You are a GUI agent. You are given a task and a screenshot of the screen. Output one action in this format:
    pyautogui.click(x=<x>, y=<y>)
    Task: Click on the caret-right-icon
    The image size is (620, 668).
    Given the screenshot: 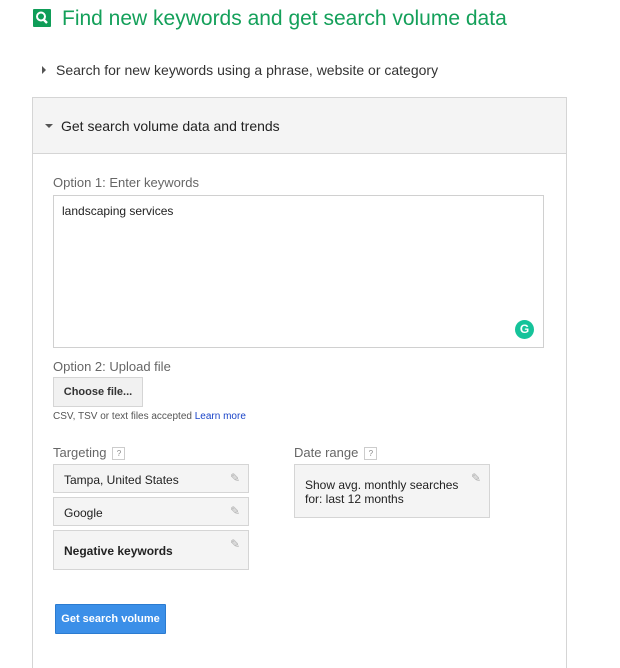 What is the action you would take?
    pyautogui.click(x=44, y=70)
    